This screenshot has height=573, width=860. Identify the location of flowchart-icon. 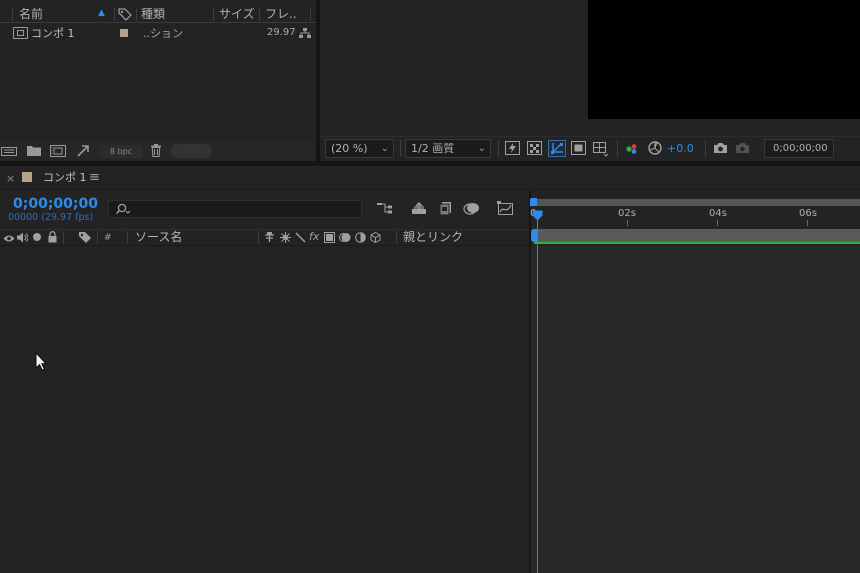
(305, 35).